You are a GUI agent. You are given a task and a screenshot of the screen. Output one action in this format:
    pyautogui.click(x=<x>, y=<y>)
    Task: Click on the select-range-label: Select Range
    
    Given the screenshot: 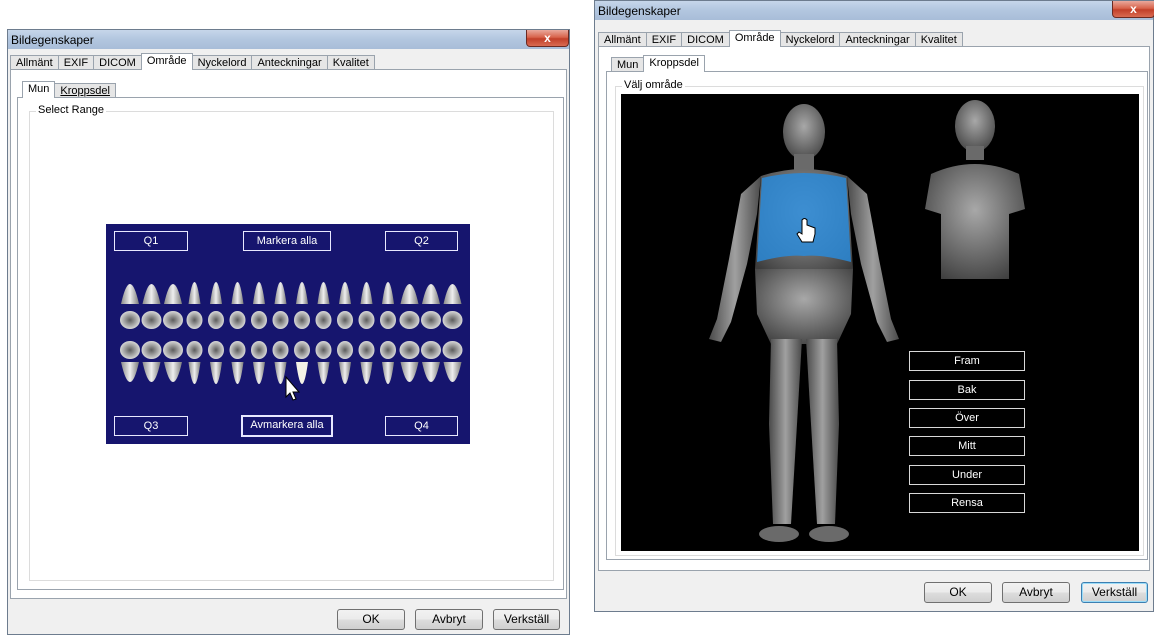 What is the action you would take?
    pyautogui.click(x=71, y=110)
    